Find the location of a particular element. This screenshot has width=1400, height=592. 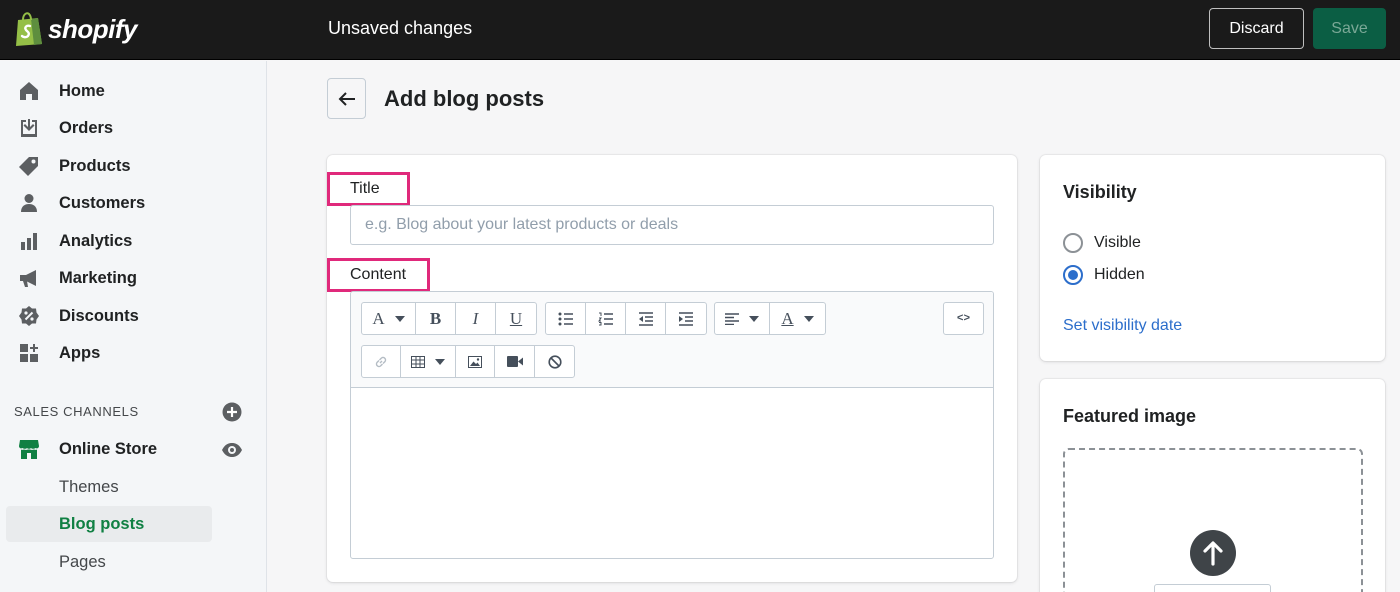

top-bar: shopify Unsaved changes Discard Save is located at coordinates (700, 30).